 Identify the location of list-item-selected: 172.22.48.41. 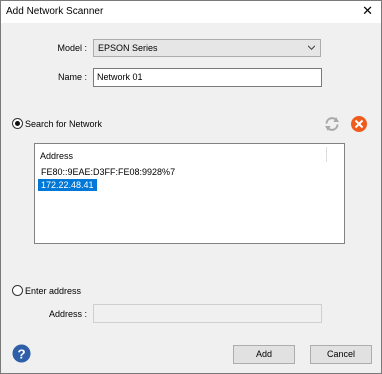
(67, 185).